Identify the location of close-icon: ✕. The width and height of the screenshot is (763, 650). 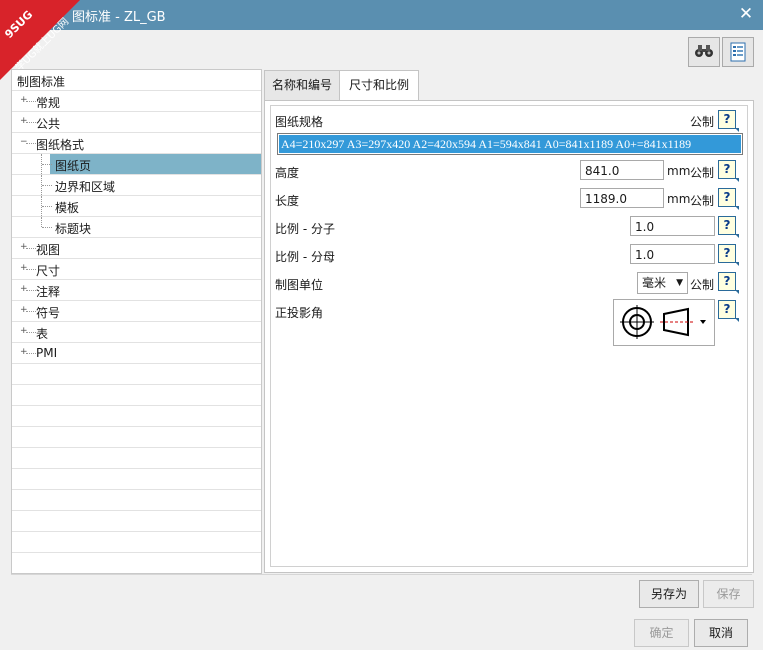
(746, 14).